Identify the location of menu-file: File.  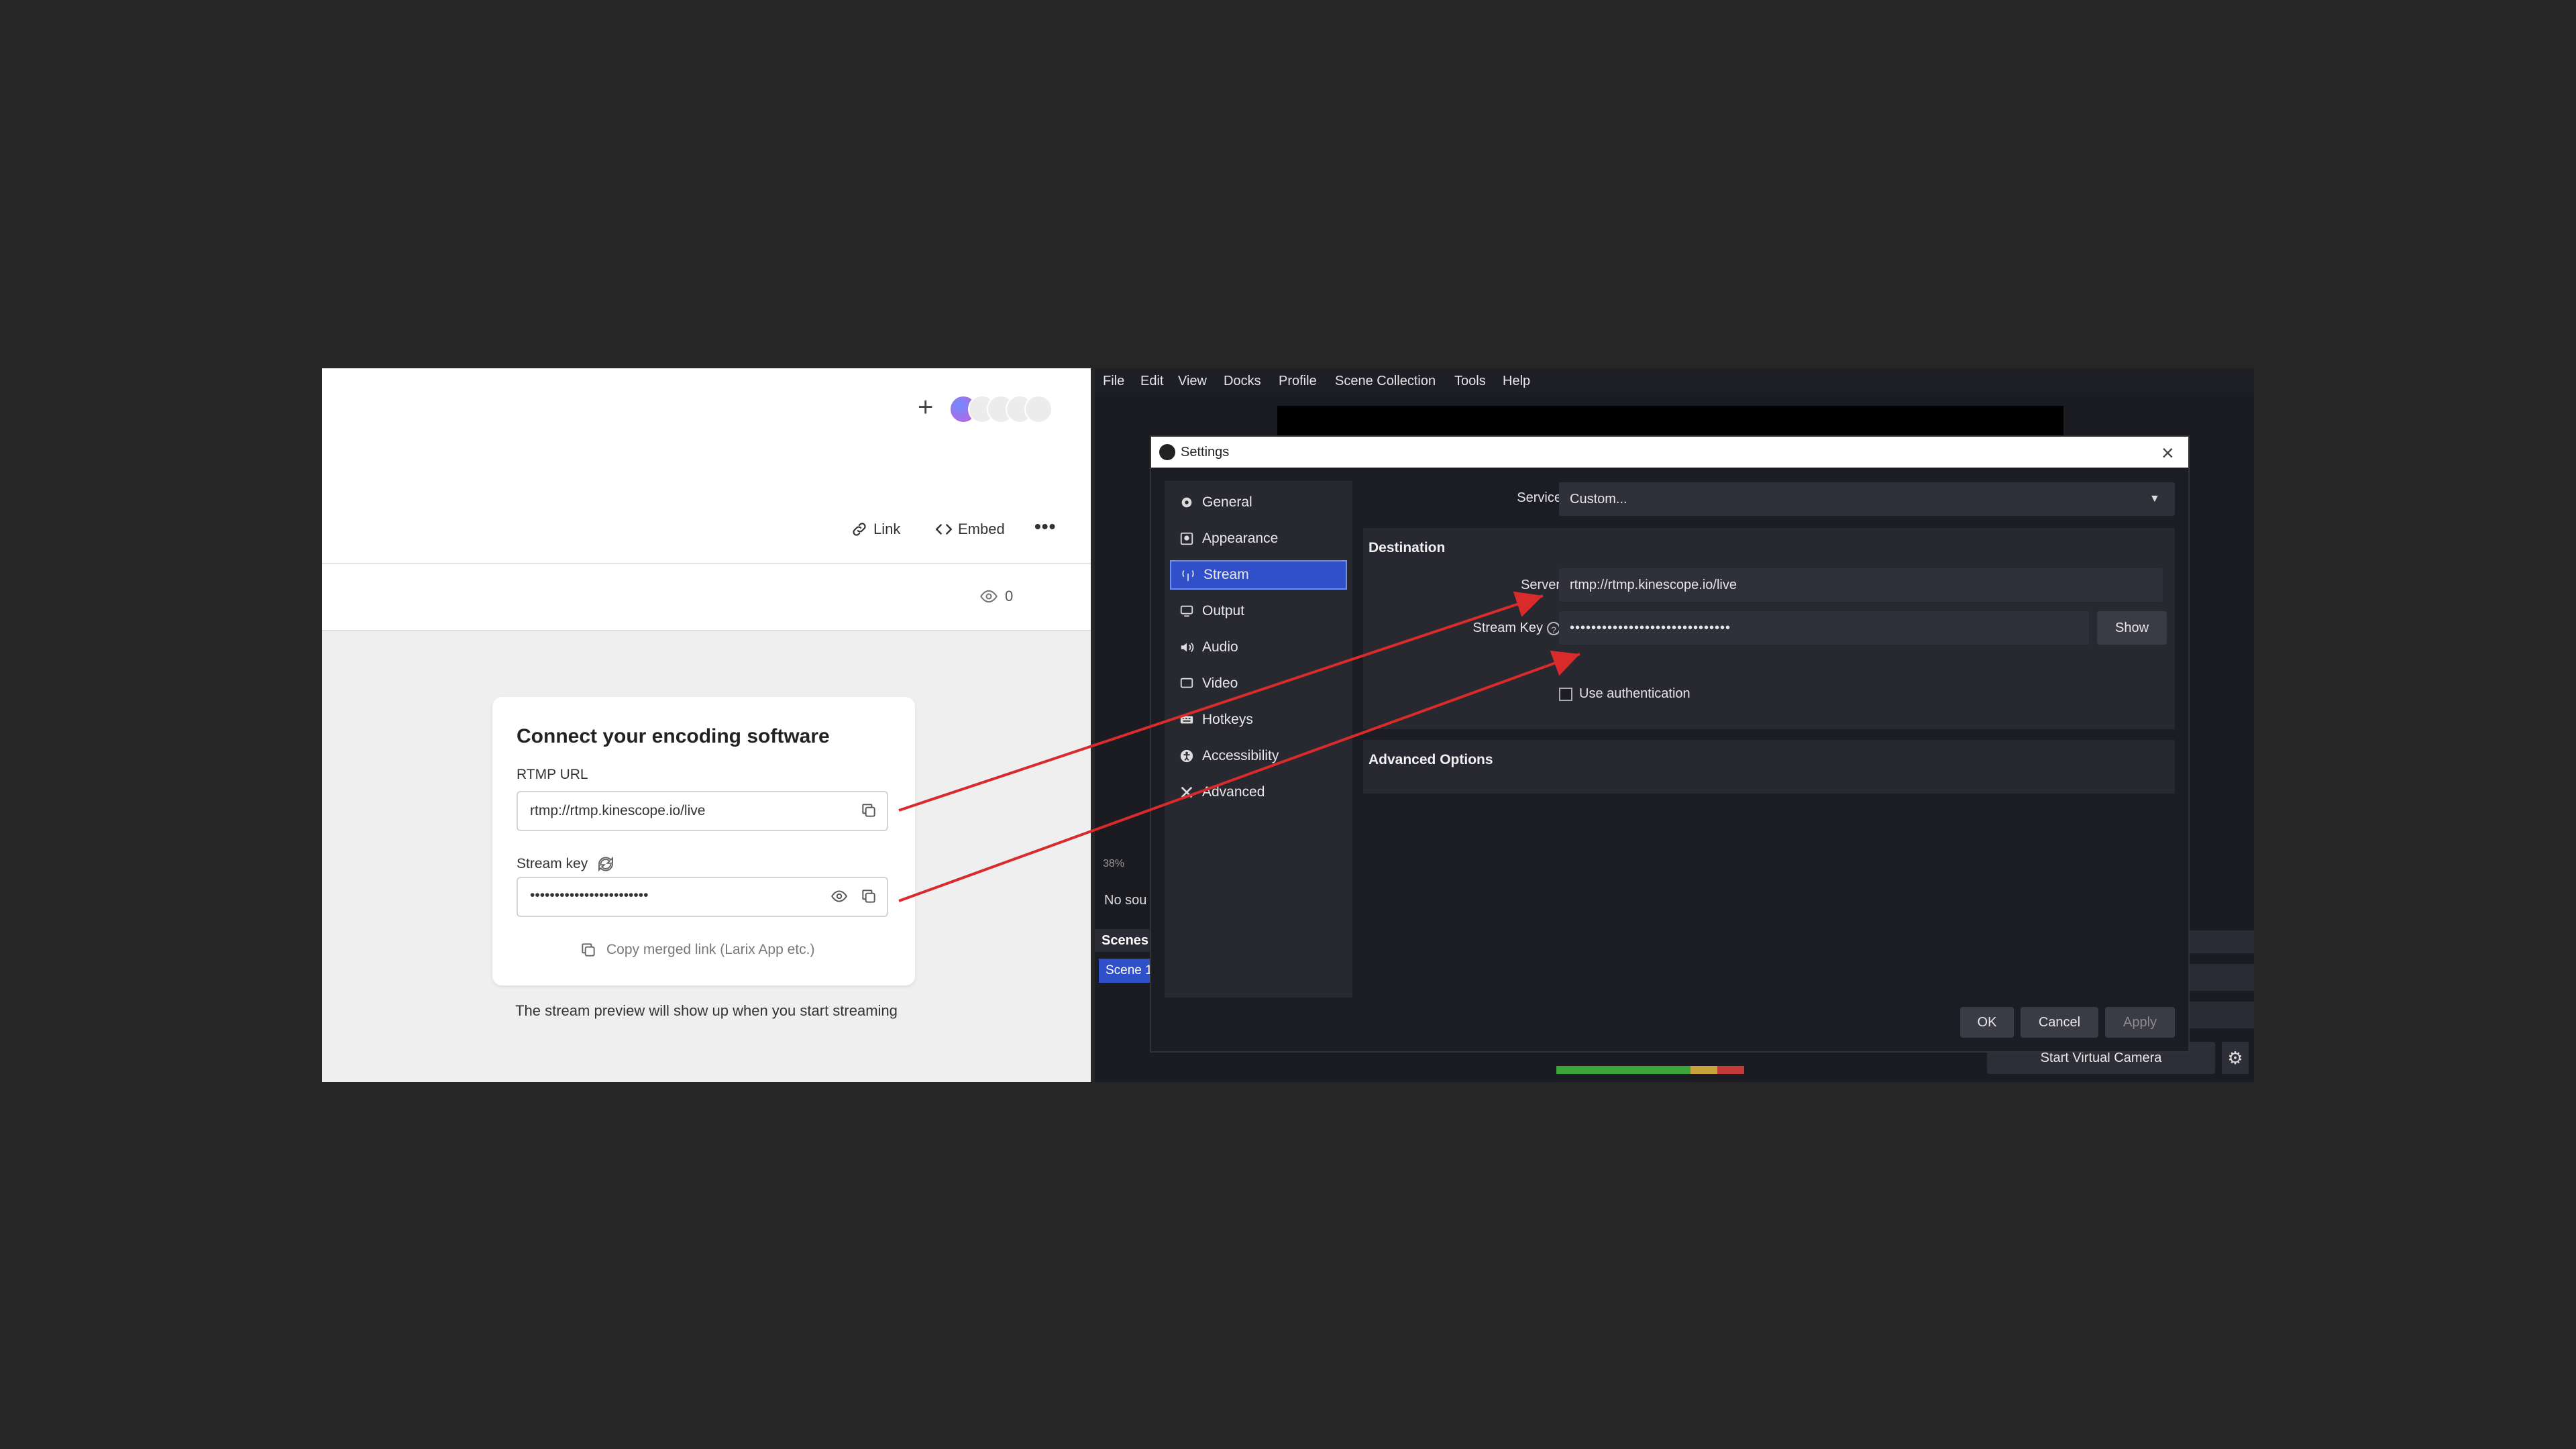
(1113, 381).